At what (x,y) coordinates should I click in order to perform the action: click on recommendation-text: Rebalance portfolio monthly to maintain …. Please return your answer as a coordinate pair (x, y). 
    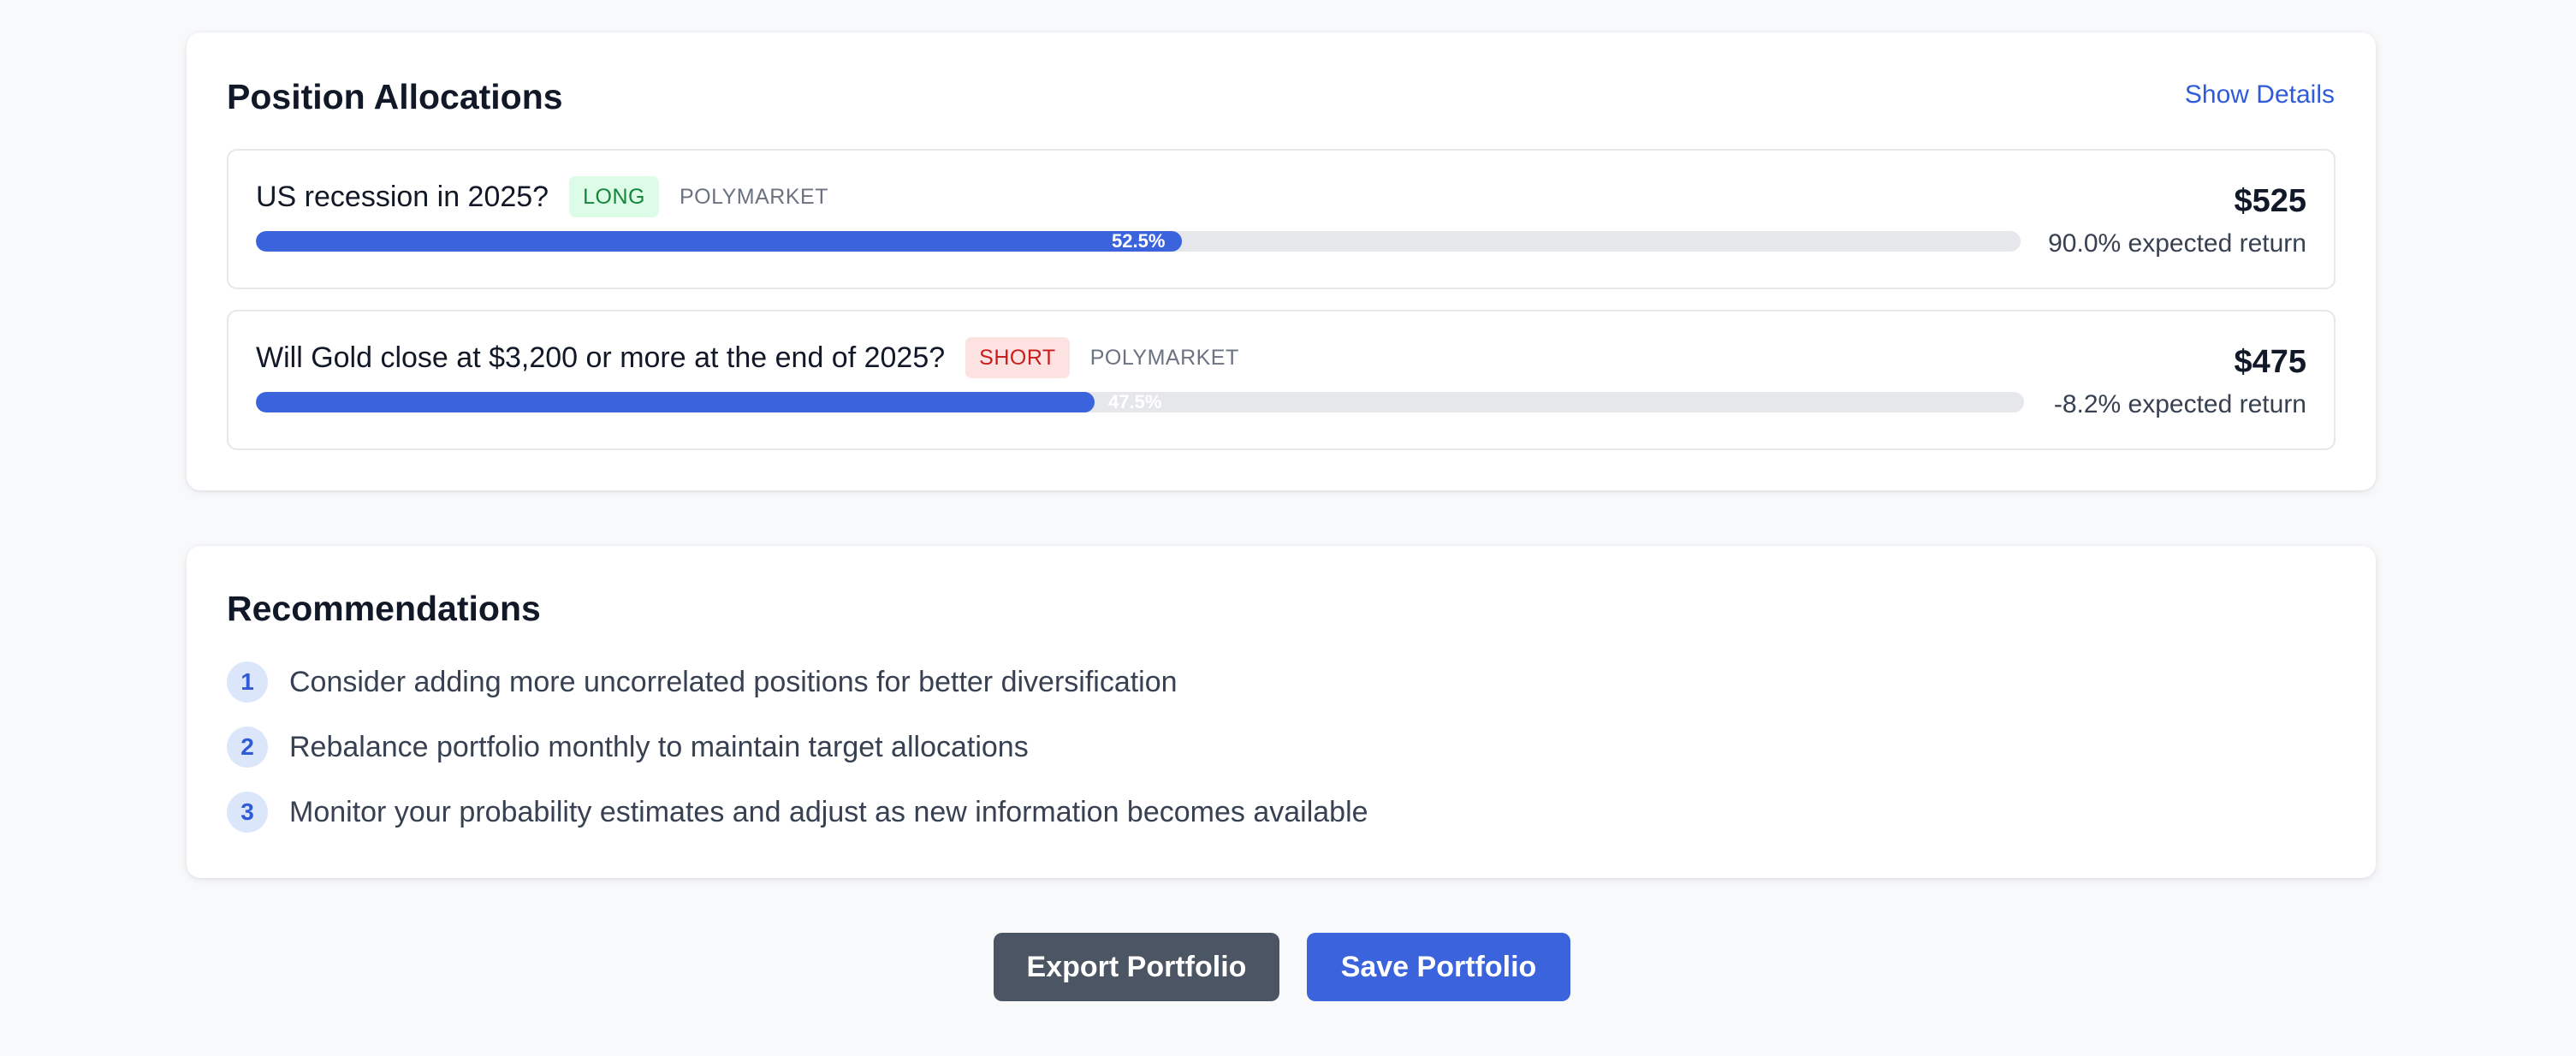
    Looking at the image, I should click on (659, 746).